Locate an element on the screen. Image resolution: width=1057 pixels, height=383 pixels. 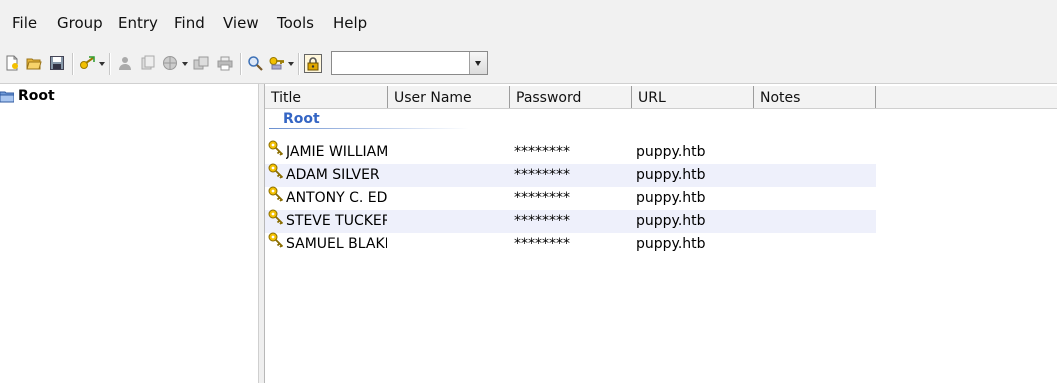
entry-title: ADAM SILVER is located at coordinates (333, 175).